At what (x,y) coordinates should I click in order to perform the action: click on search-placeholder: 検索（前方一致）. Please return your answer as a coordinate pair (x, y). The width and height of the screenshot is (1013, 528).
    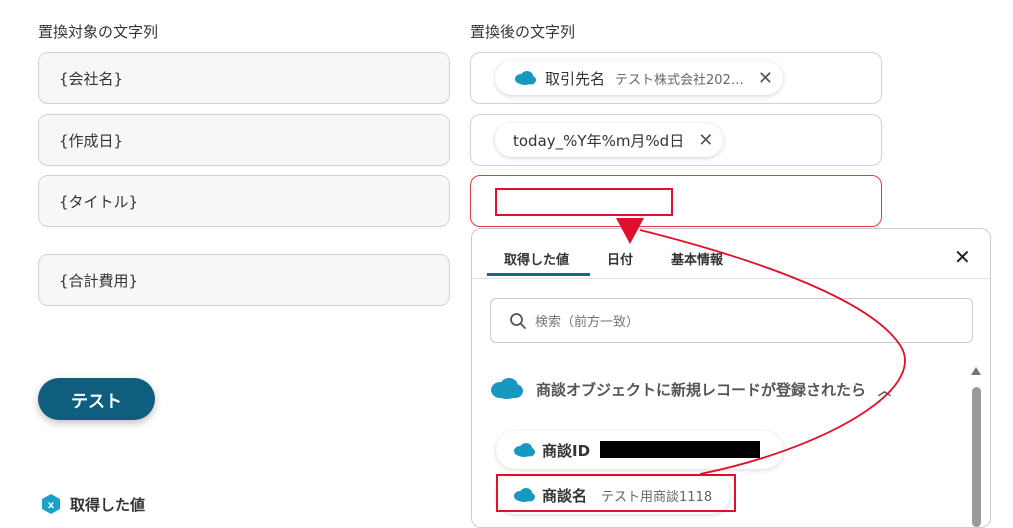
    Looking at the image, I should click on (587, 322).